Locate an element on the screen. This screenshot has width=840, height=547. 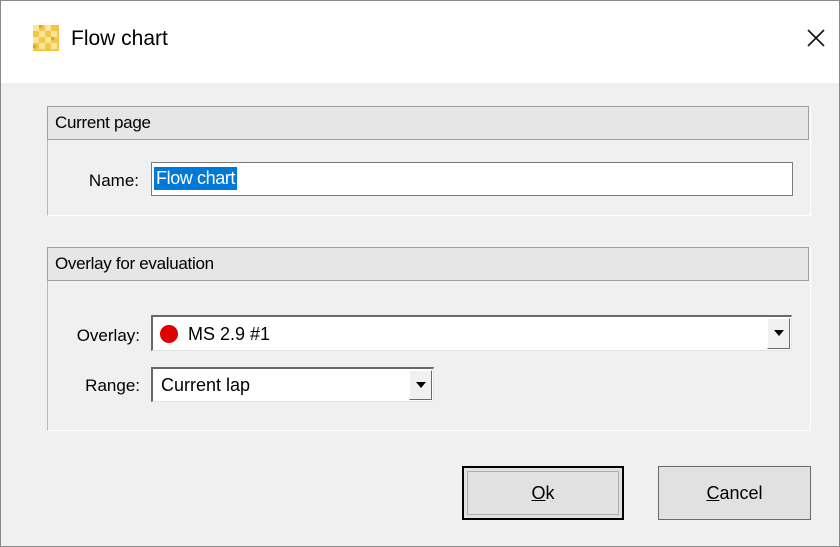
cancel-label-rest: ancel is located at coordinates (741, 493).